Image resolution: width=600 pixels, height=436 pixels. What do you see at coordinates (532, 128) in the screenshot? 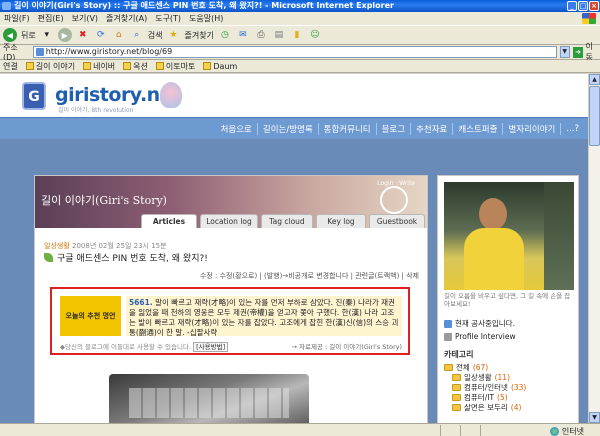
I see `nav-constellation: 별자리이야기` at bounding box center [532, 128].